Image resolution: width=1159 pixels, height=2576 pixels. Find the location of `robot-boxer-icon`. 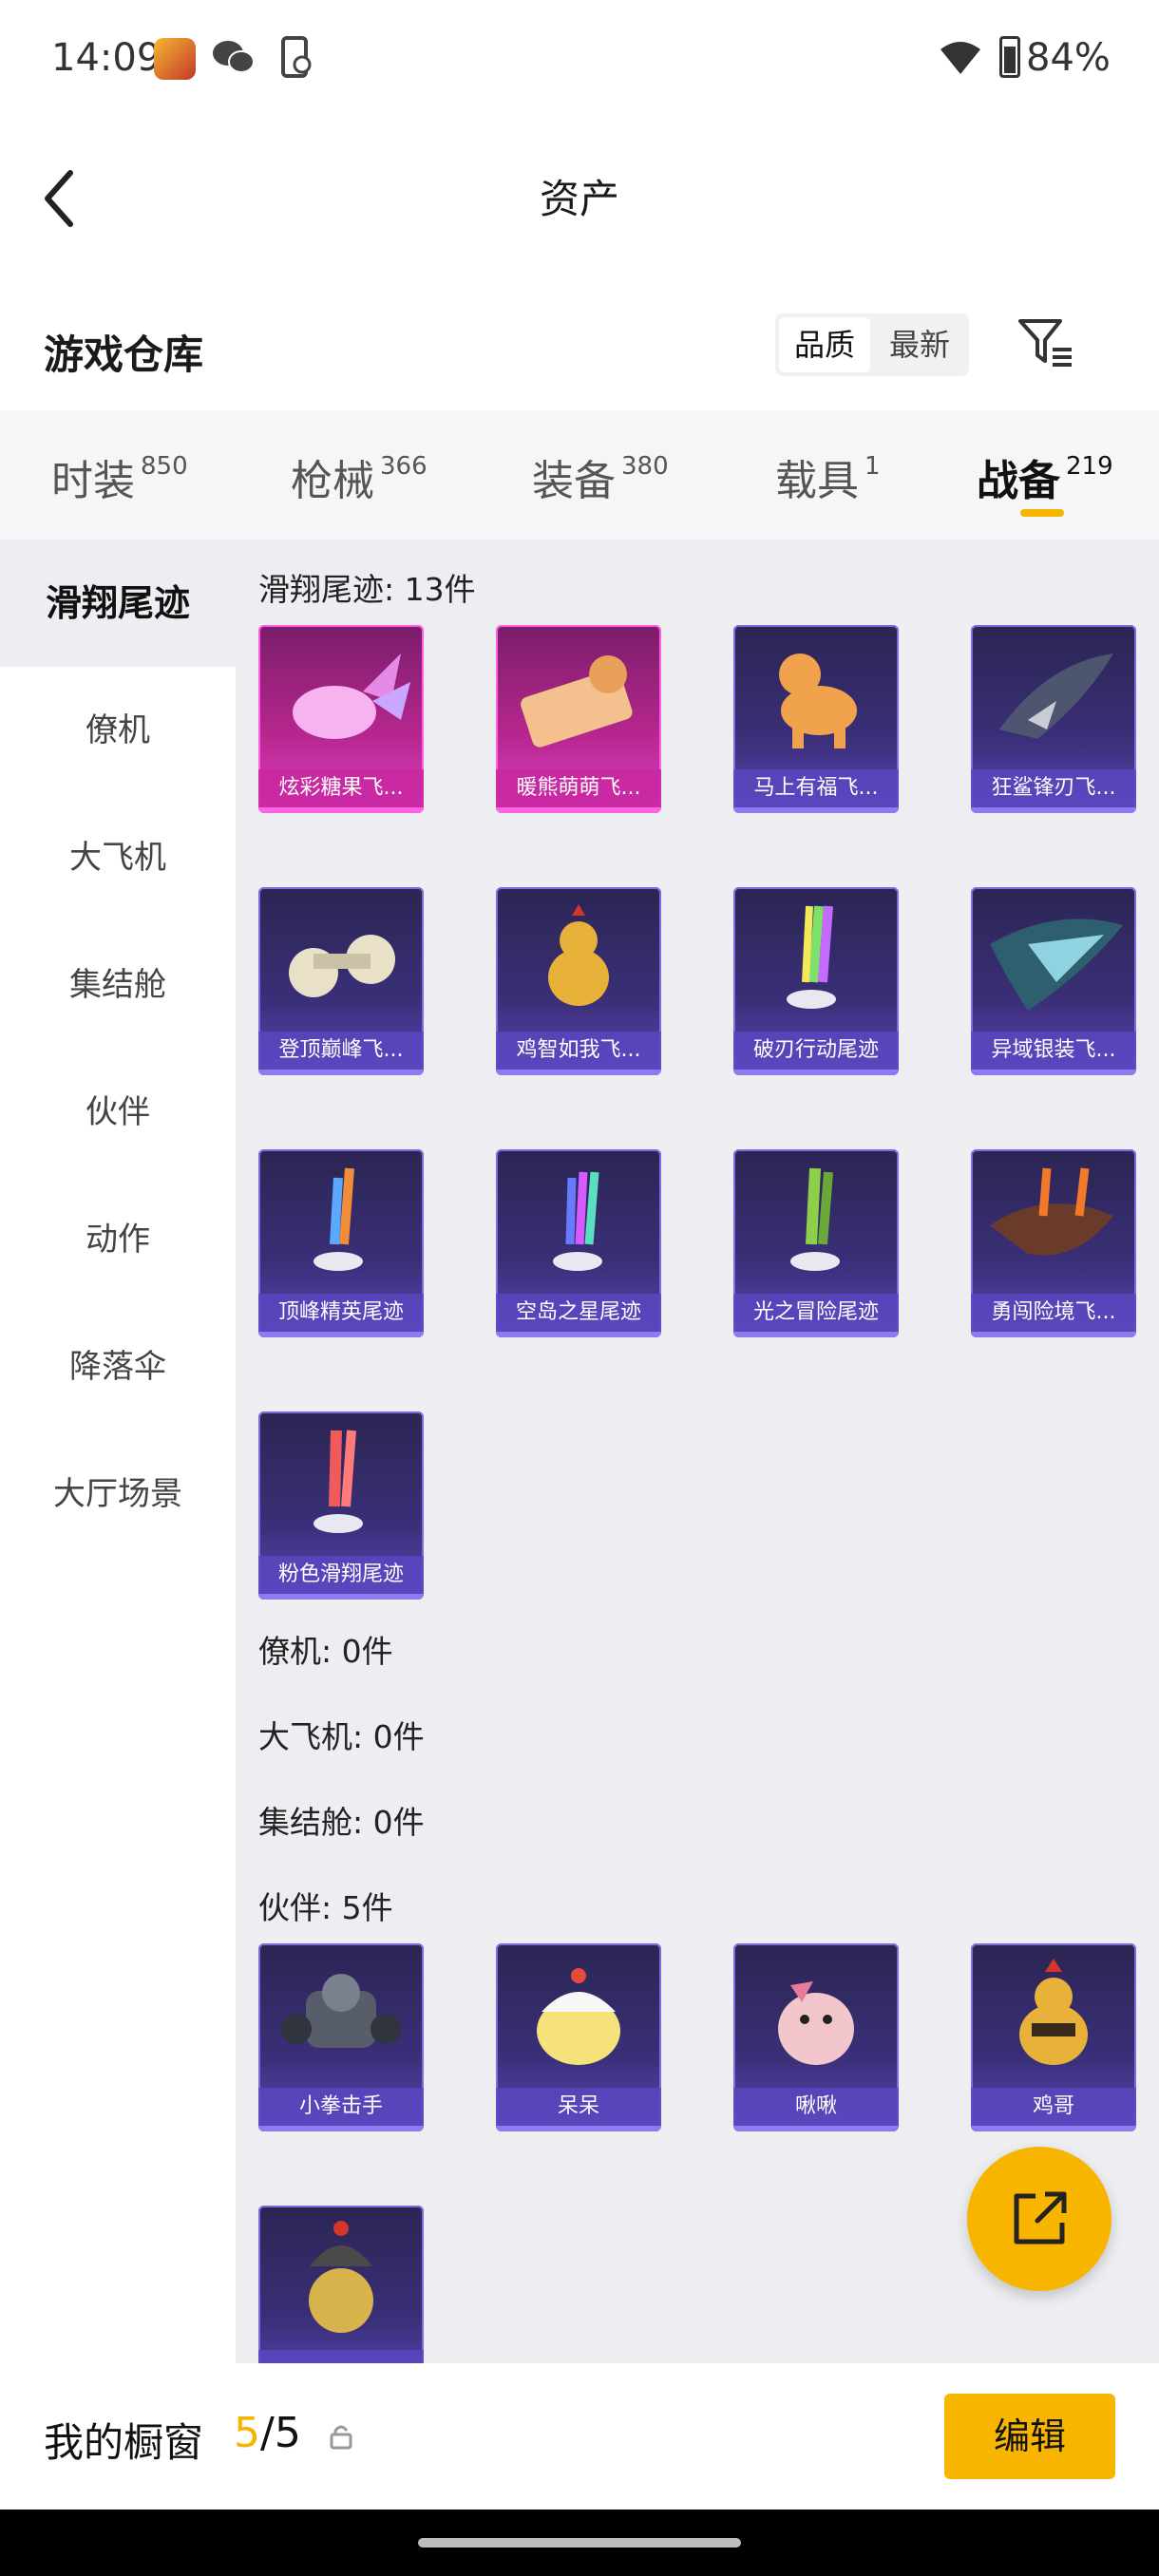

robot-boxer-icon is located at coordinates (341, 2011).